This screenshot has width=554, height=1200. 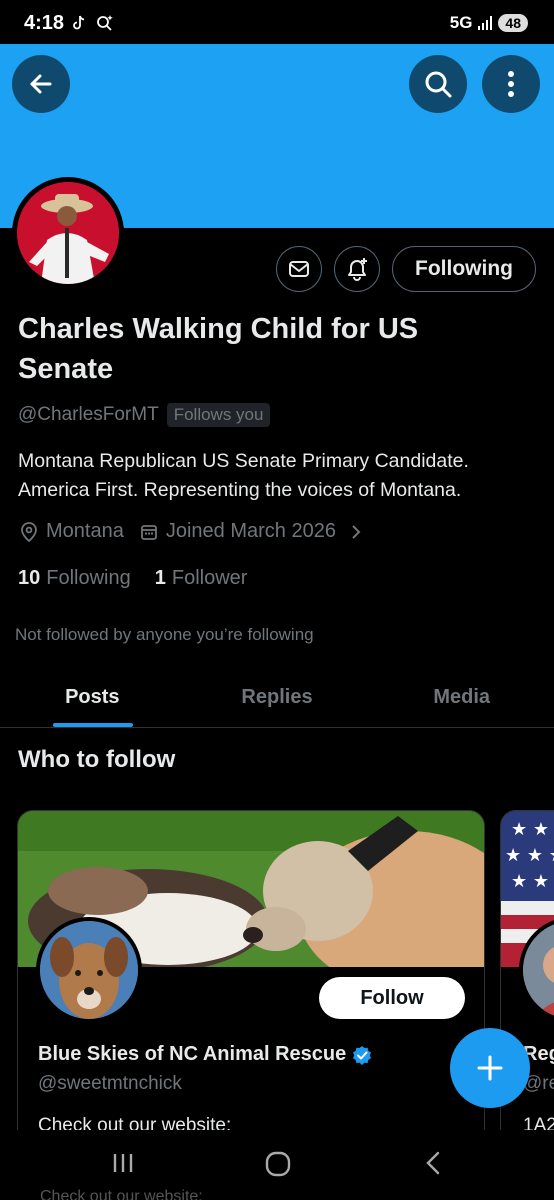 I want to click on card-avatar-image, so click(x=89, y=970).